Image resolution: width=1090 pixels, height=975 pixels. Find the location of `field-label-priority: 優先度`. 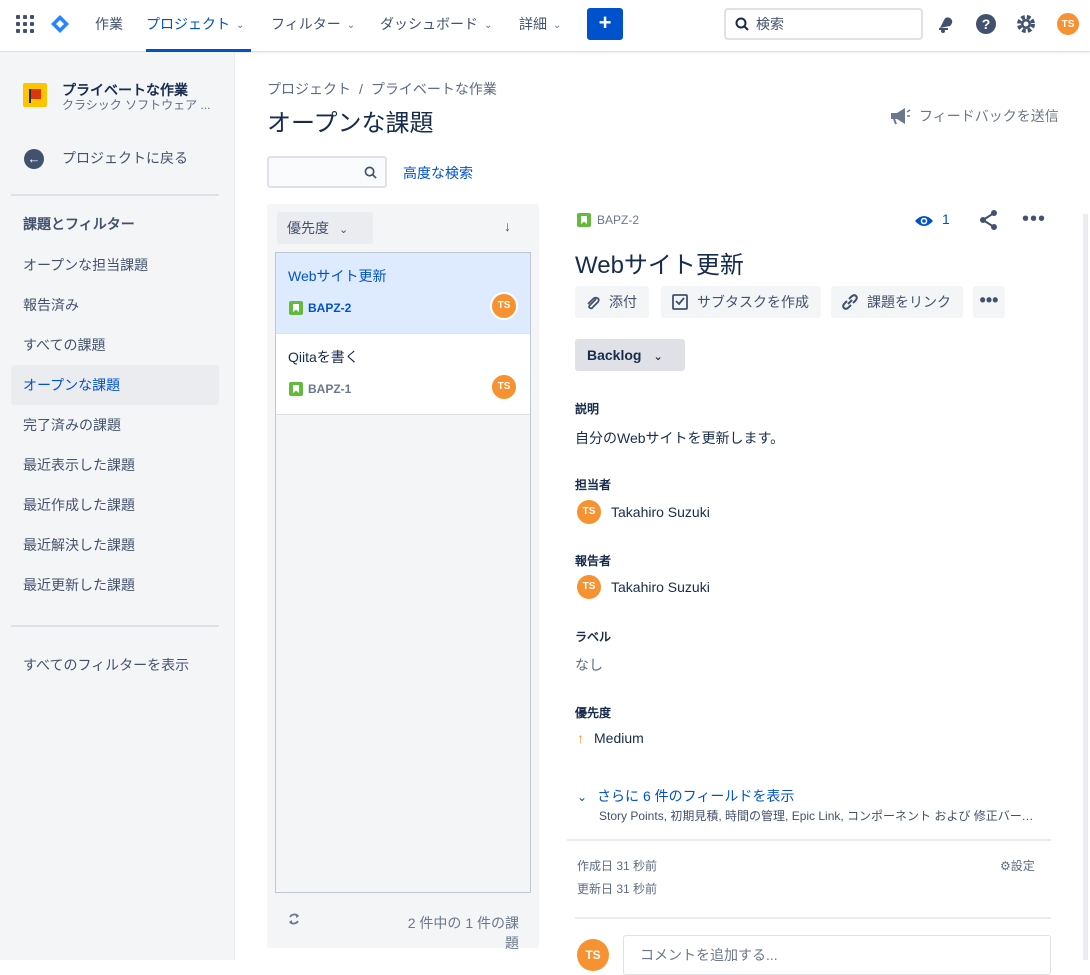

field-label-priority: 優先度 is located at coordinates (593, 713).